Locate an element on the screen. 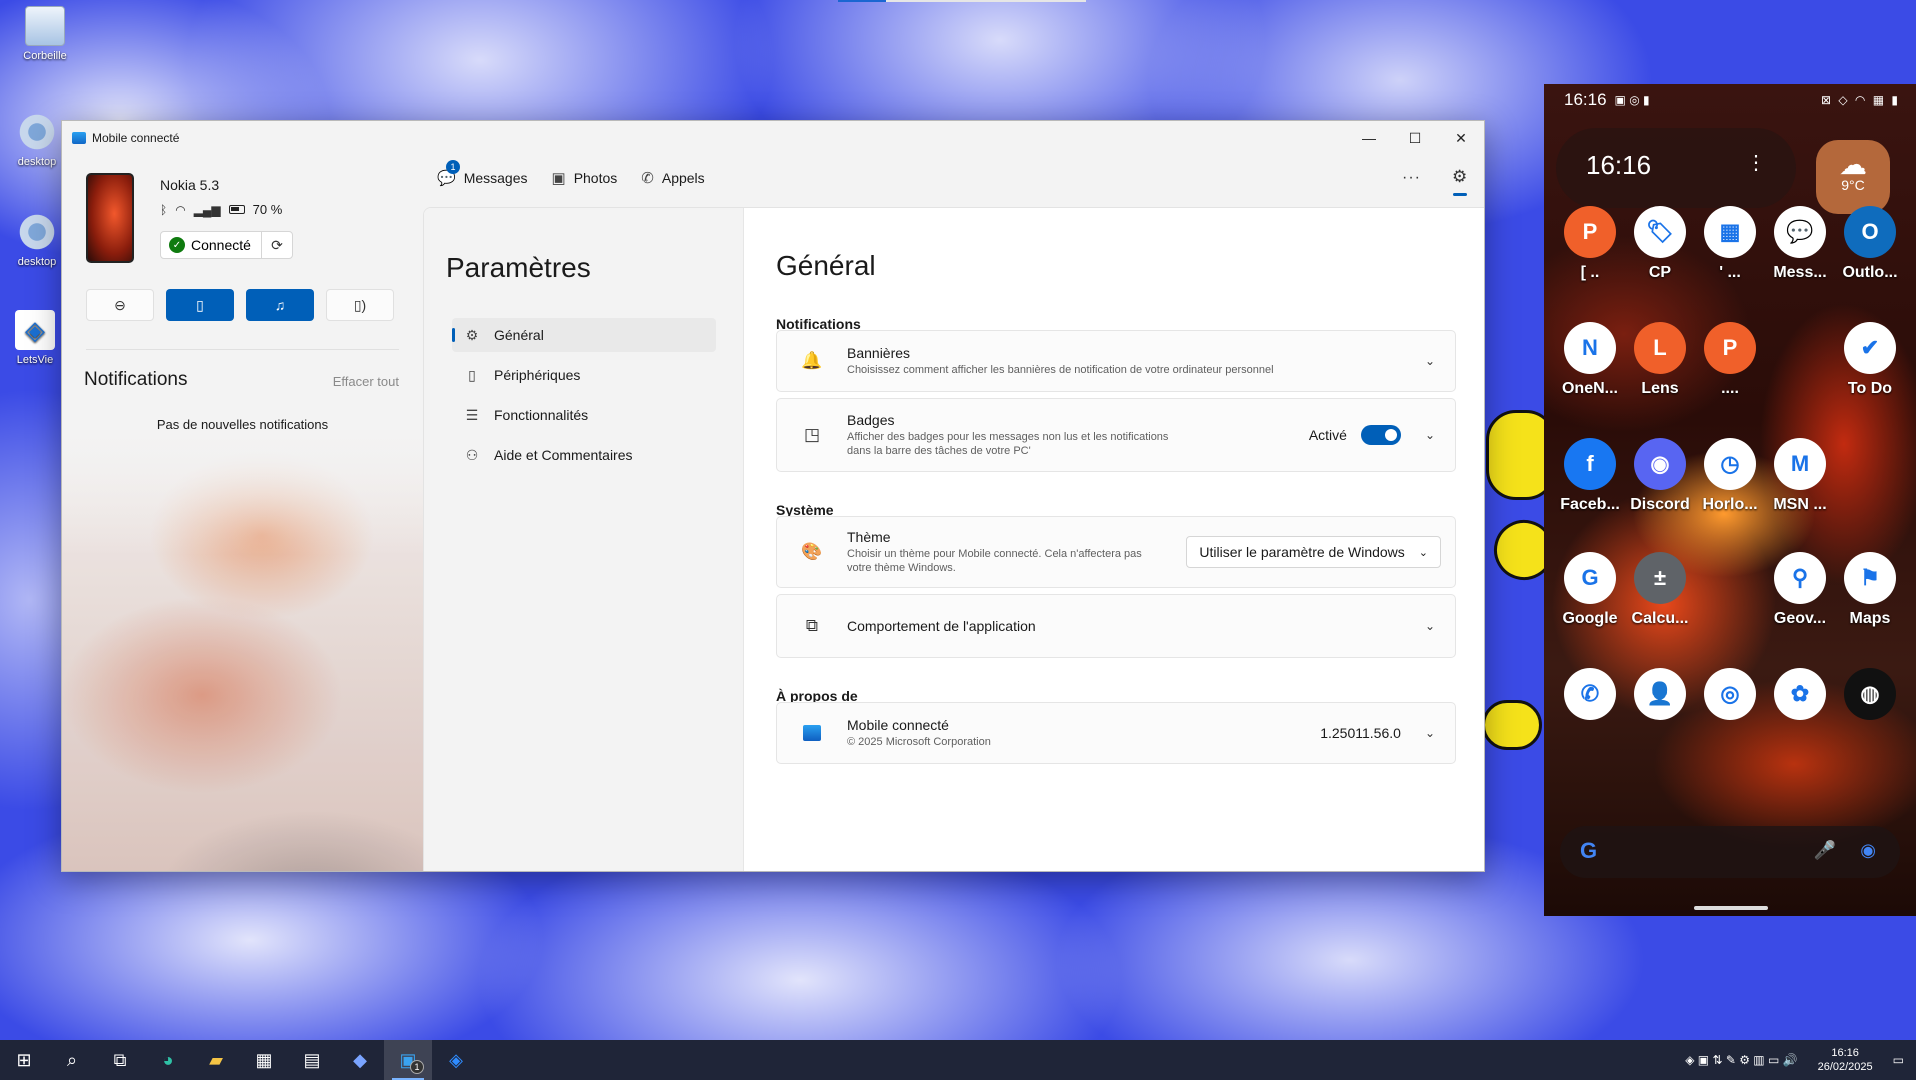 The height and width of the screenshot is (1080, 1916). taskbar-edge: ◕ is located at coordinates (168, 1060).